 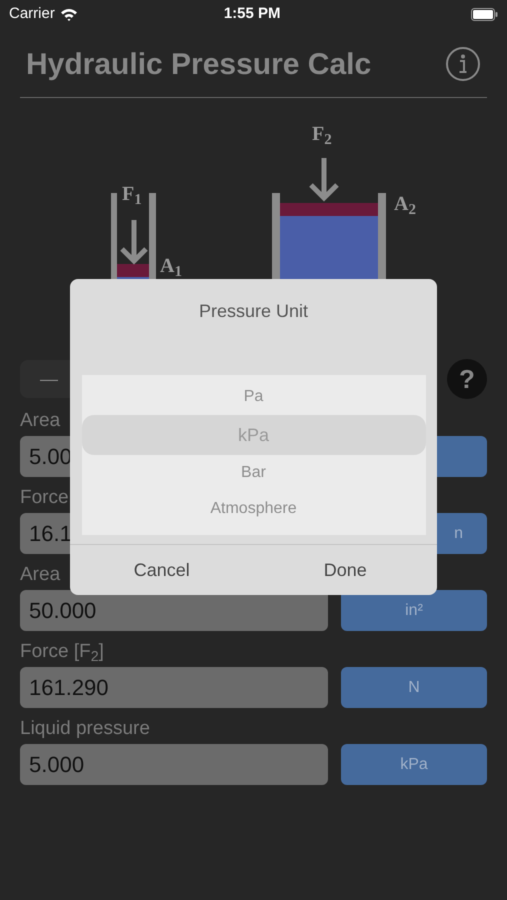 What do you see at coordinates (253, 311) in the screenshot?
I see `dialog-title: Pressure Unit` at bounding box center [253, 311].